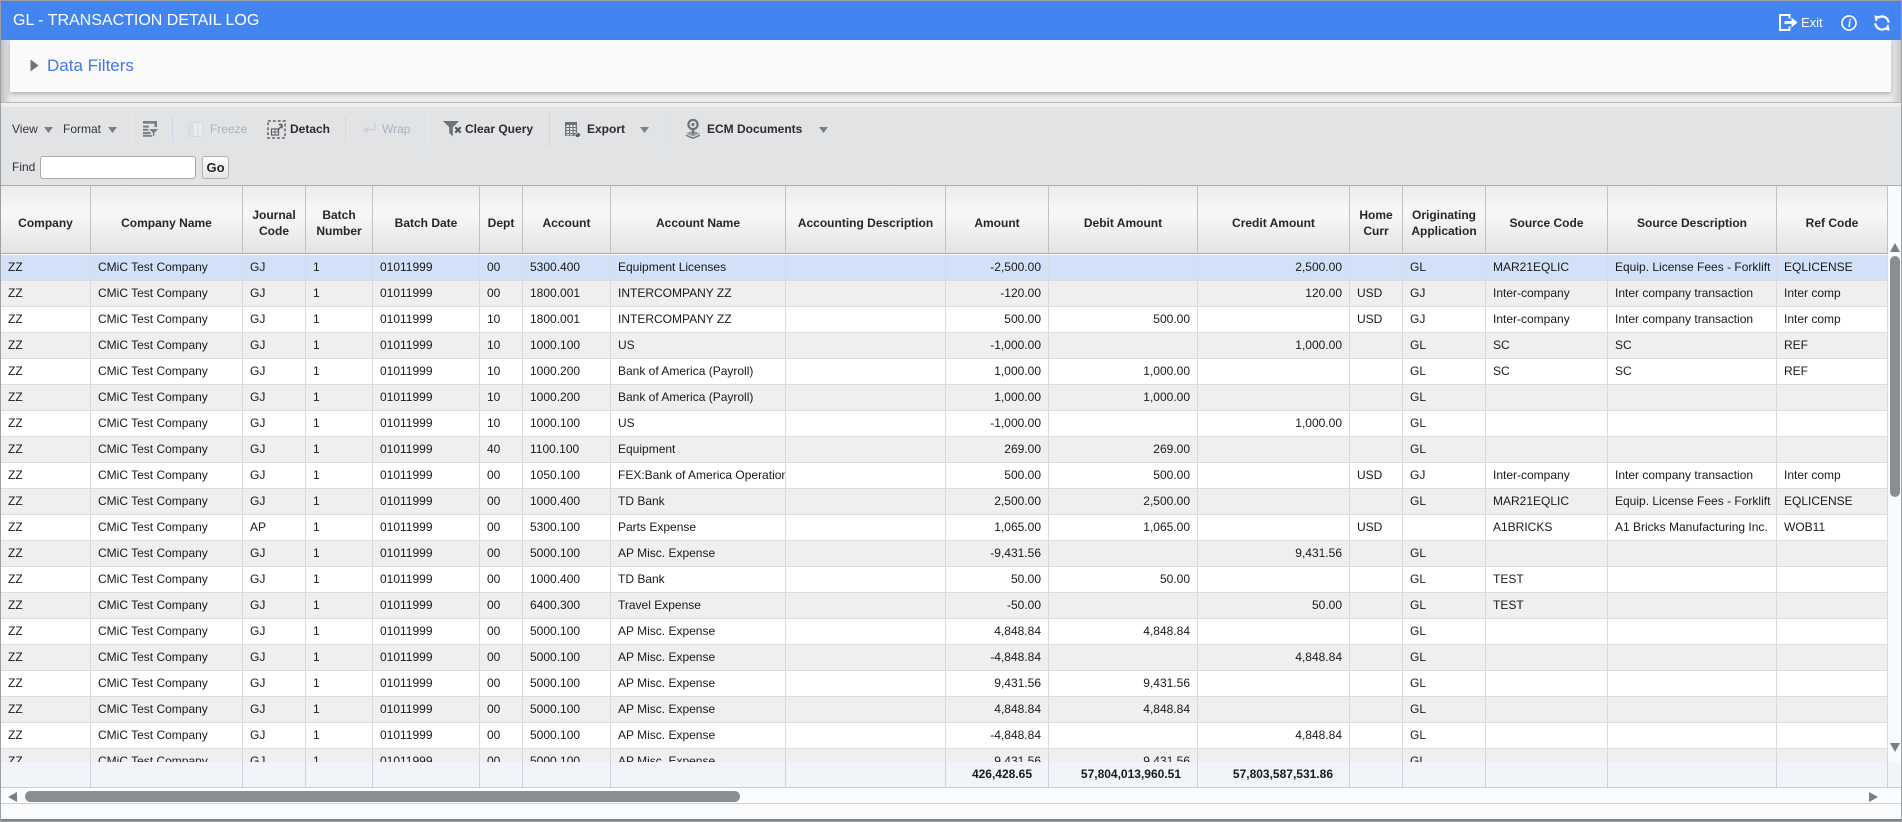  What do you see at coordinates (1850, 24) in the screenshot?
I see `svg-text: i` at bounding box center [1850, 24].